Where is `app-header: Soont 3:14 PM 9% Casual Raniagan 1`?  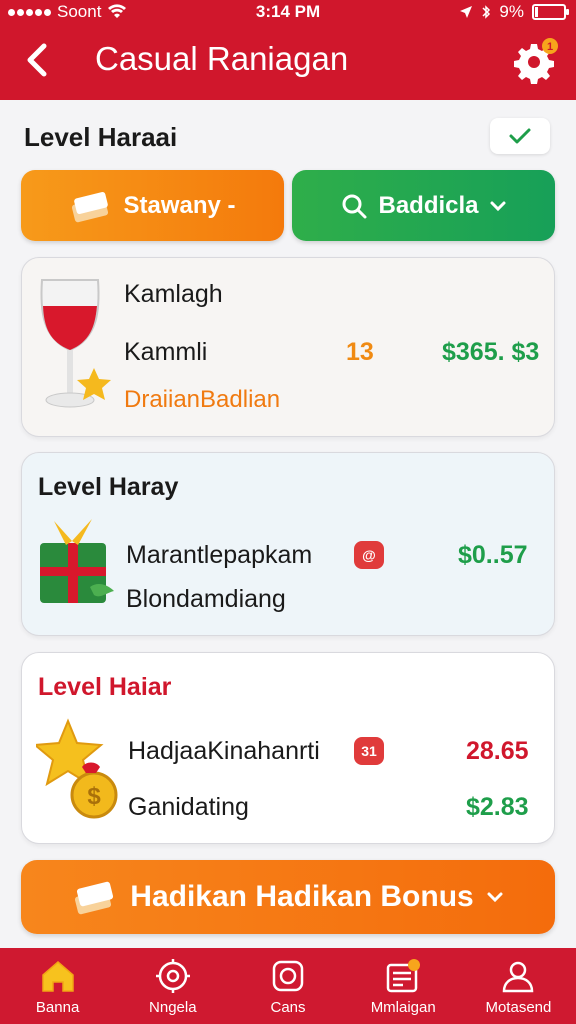 app-header: Soont 3:14 PM 9% Casual Raniagan 1 is located at coordinates (288, 50).